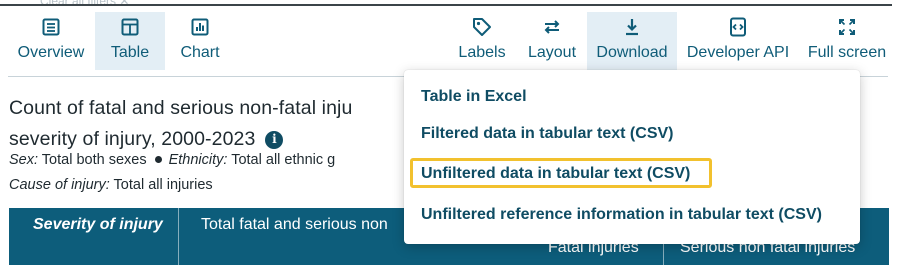 The height and width of the screenshot is (265, 902). What do you see at coordinates (200, 52) in the screenshot?
I see `tab-chart-label: Chart` at bounding box center [200, 52].